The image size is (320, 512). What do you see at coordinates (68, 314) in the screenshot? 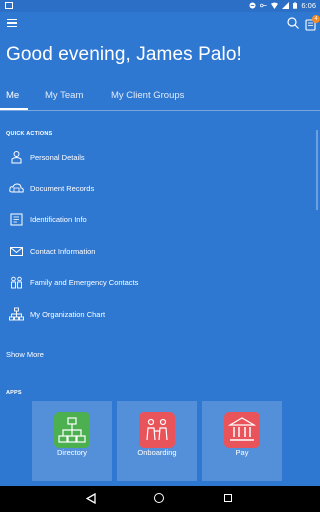
I see `quick-action-label: My Organization Chart` at bounding box center [68, 314].